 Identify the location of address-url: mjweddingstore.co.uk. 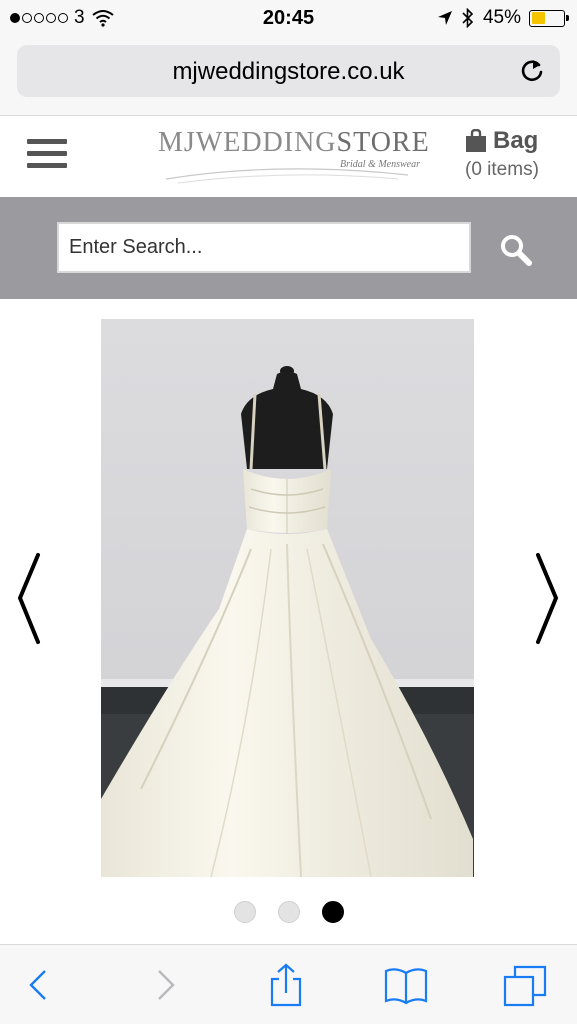
(288, 72).